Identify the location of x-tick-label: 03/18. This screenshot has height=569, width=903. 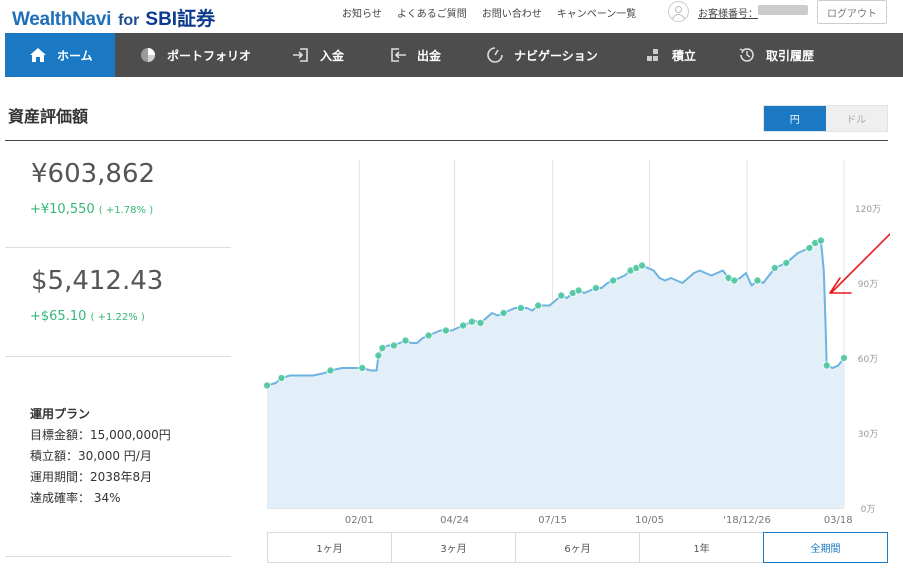
(838, 520).